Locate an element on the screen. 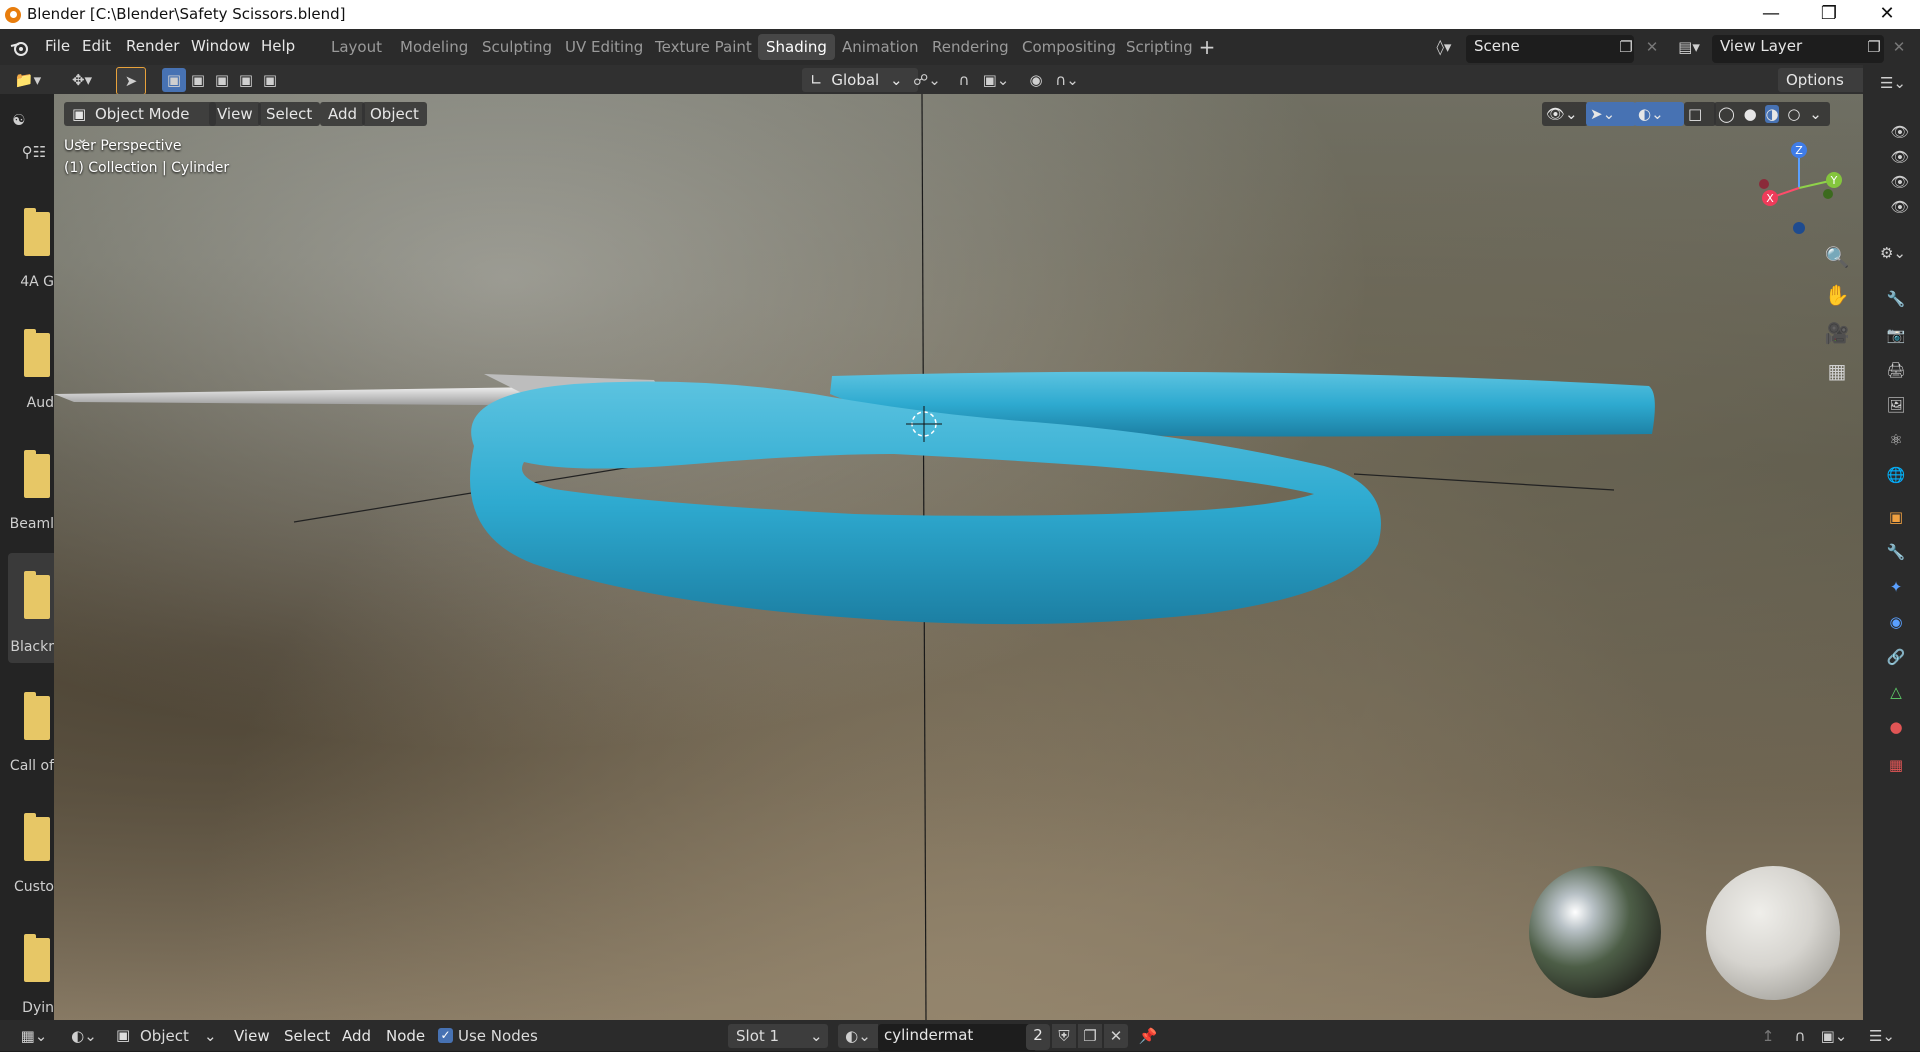 This screenshot has width=1920, height=1052. camera-view-icon: 🎥 is located at coordinates (1837, 333).